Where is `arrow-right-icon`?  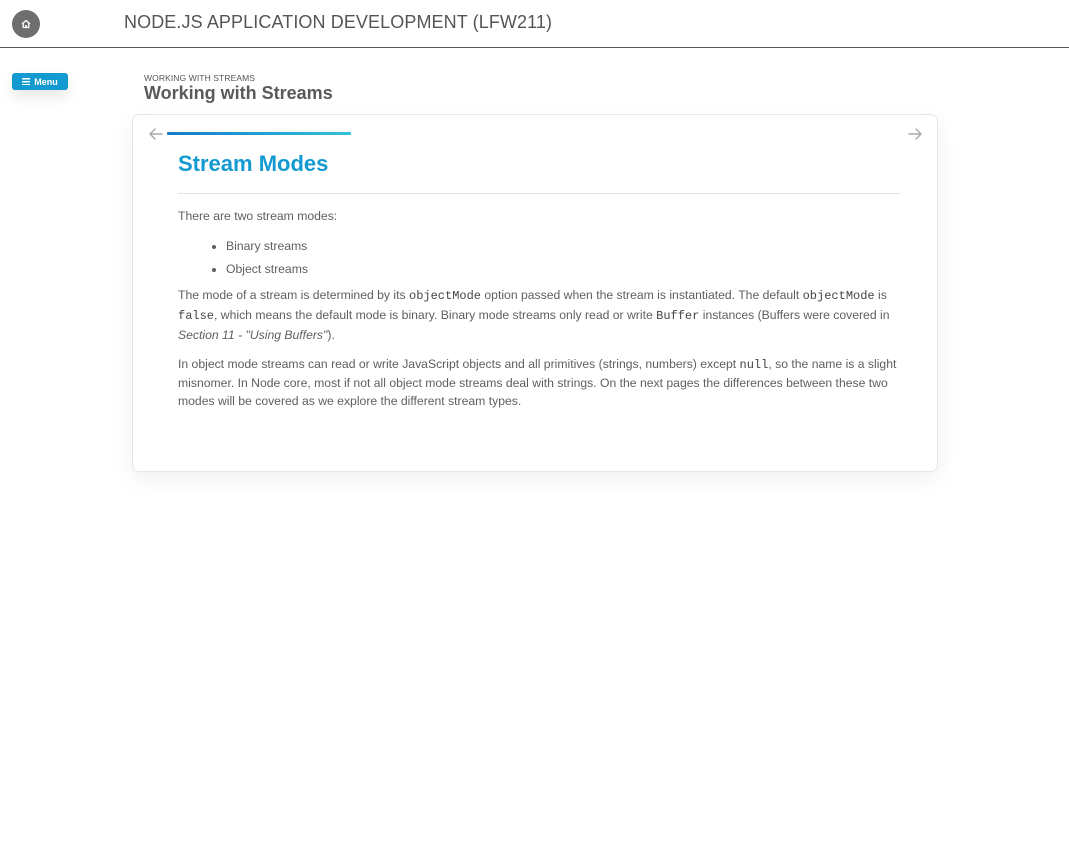
arrow-right-icon is located at coordinates (915, 134).